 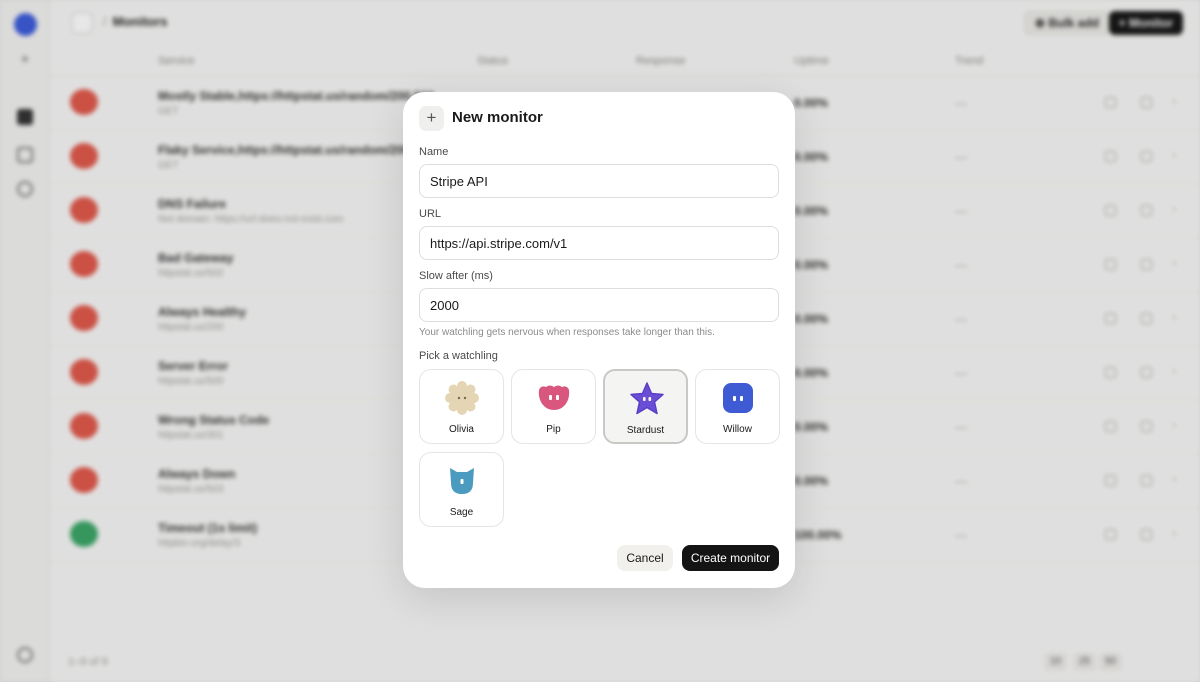 I want to click on watchling-name: Sage, so click(x=461, y=512).